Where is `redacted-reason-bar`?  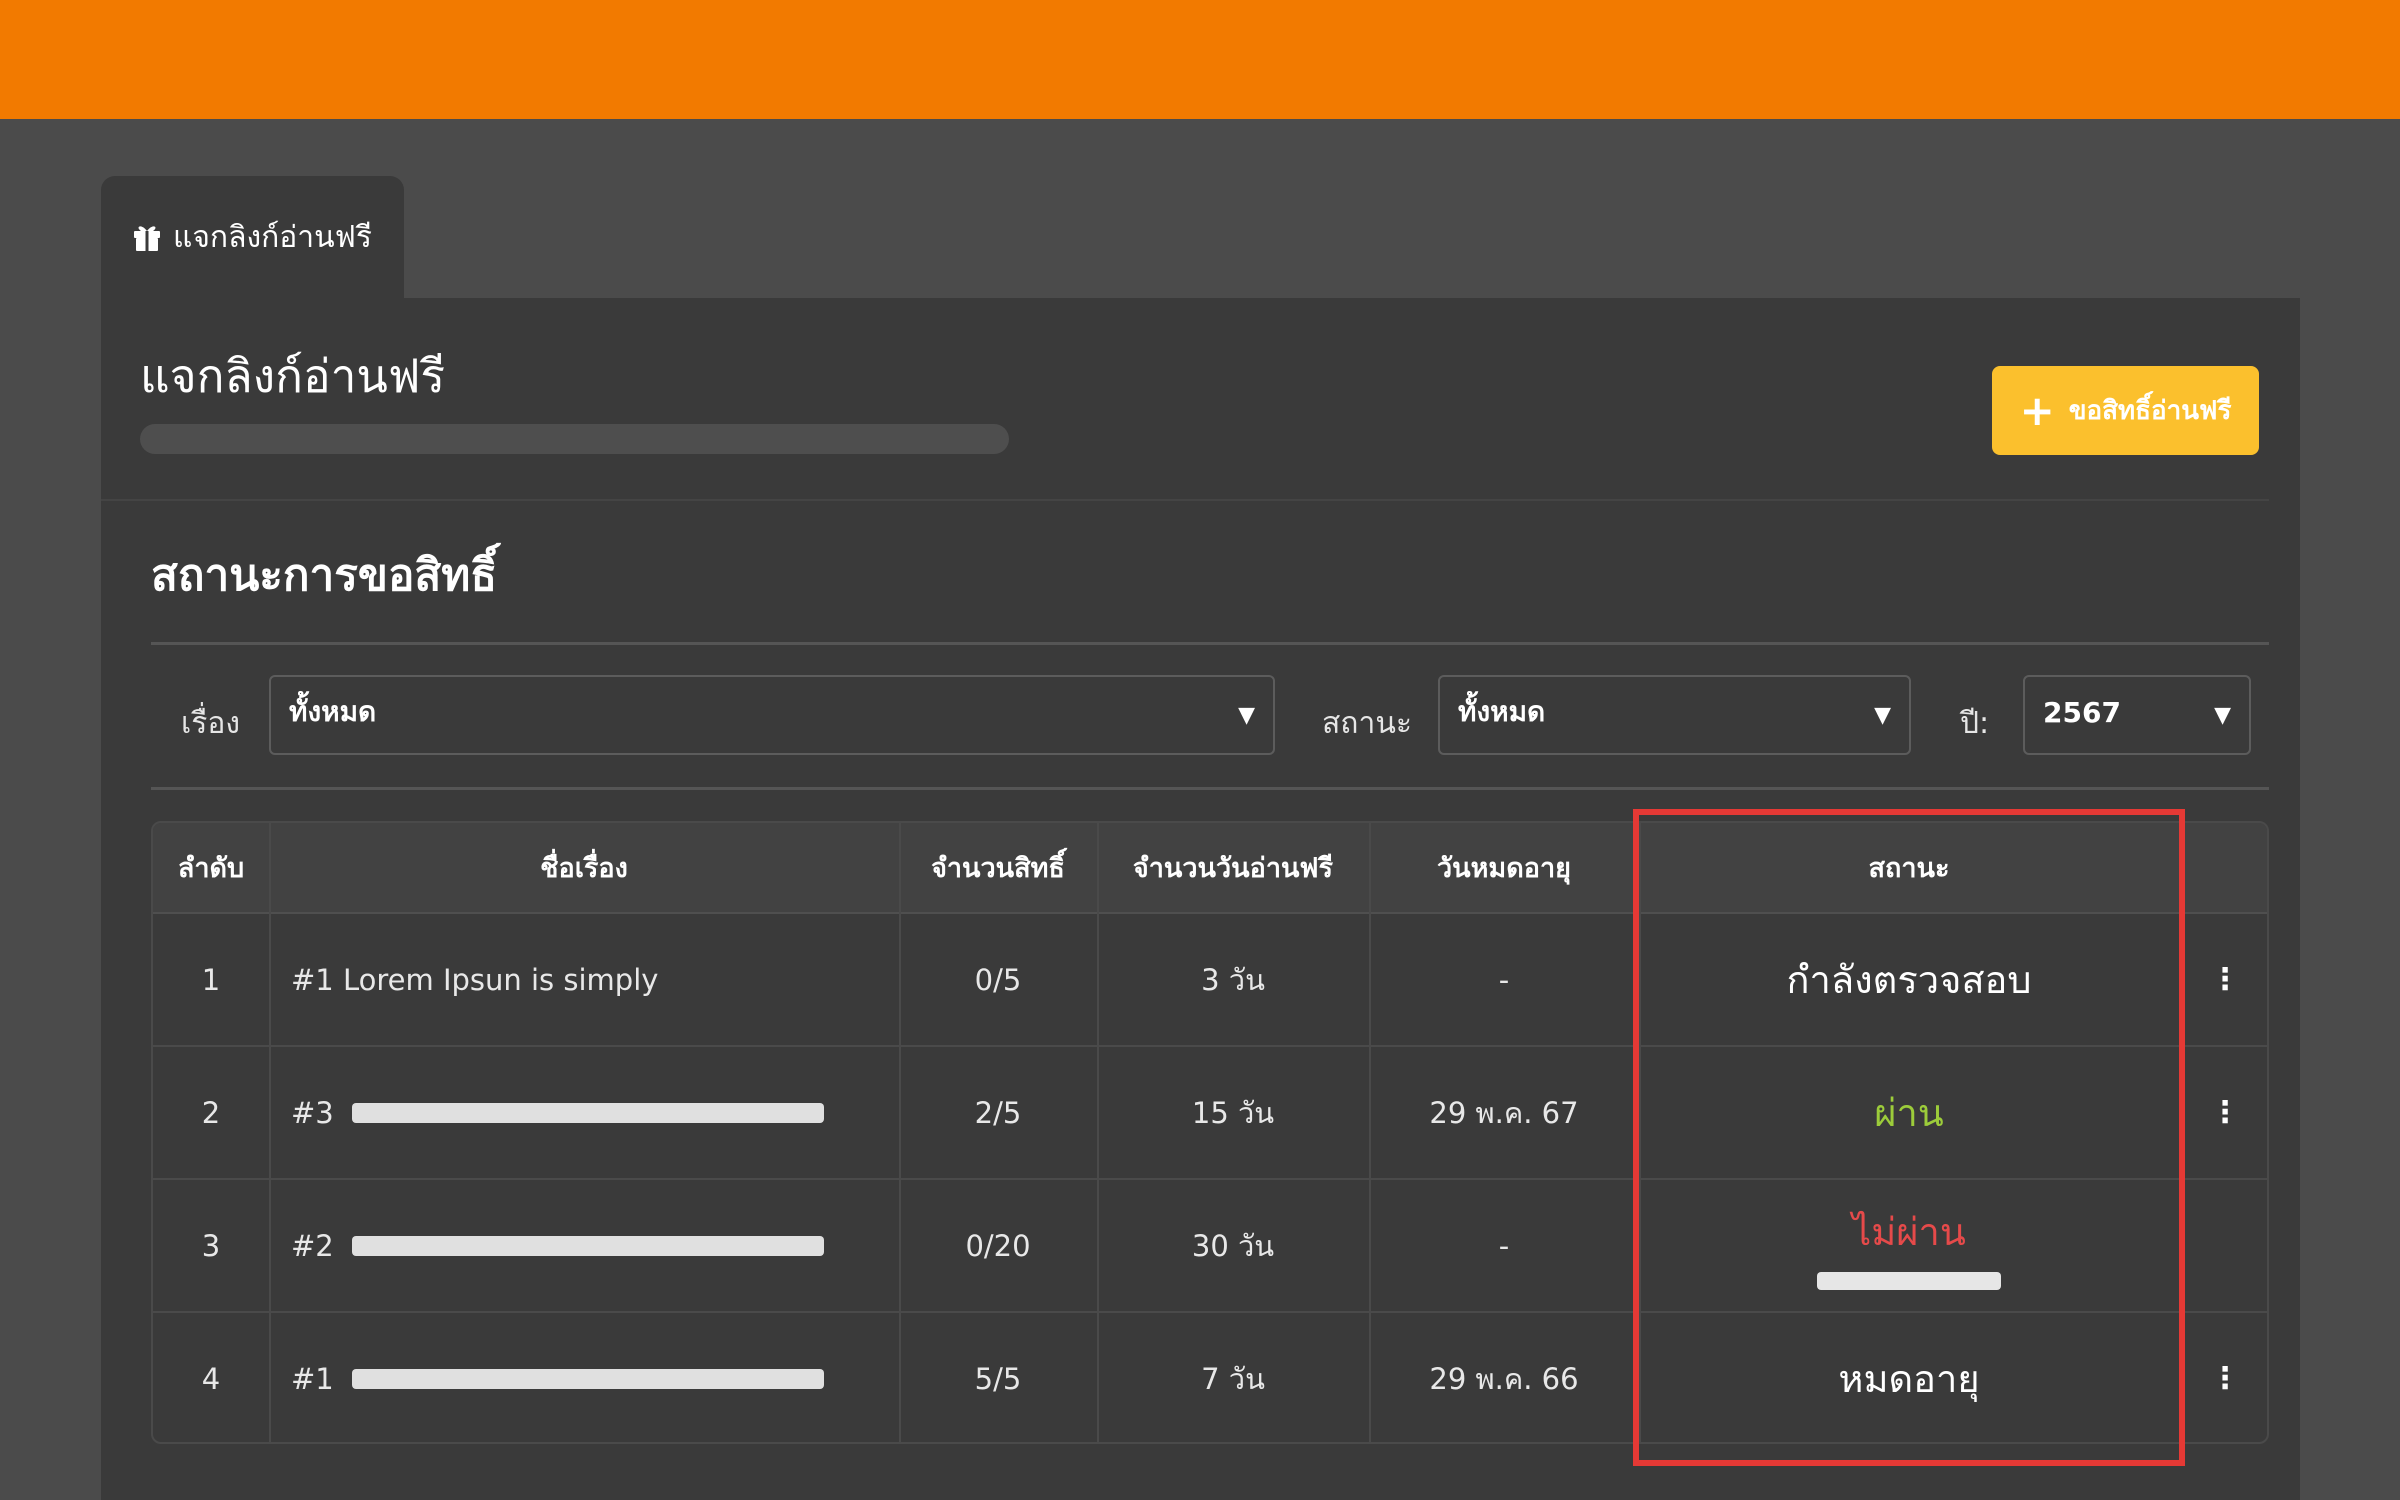
redacted-reason-bar is located at coordinates (1909, 1281).